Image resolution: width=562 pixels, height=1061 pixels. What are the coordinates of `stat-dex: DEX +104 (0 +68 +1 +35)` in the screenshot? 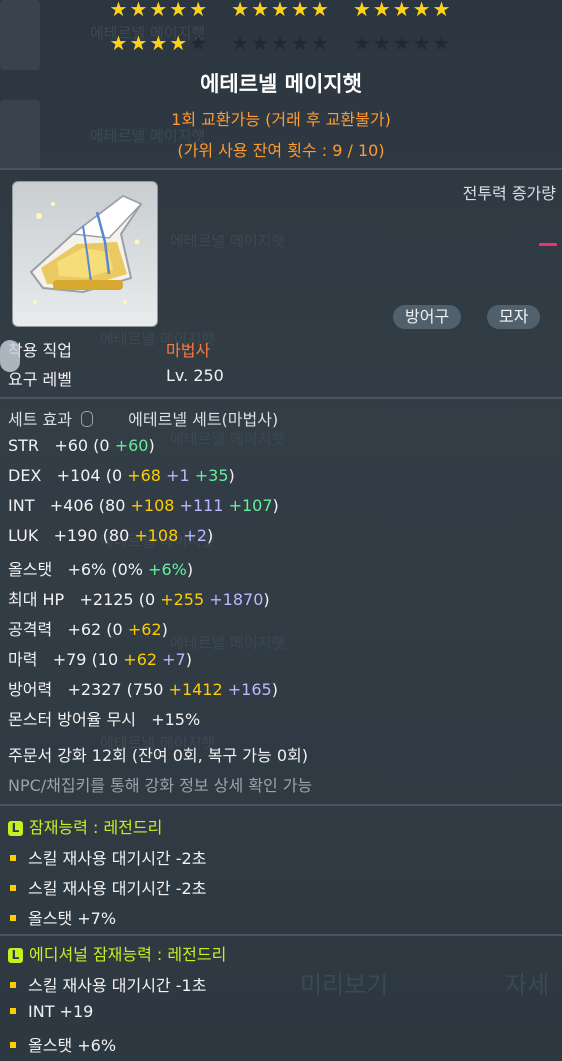 It's located at (121, 475).